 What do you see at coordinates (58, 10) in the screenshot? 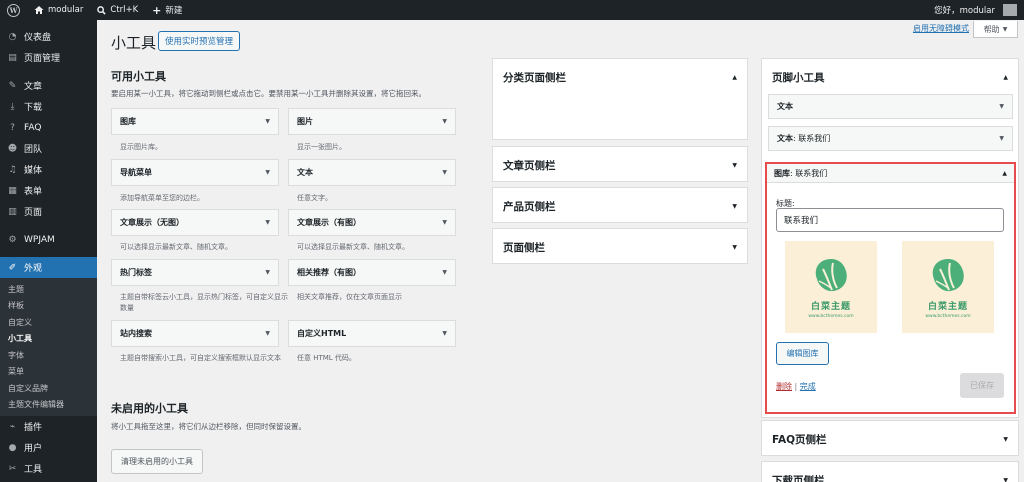
I see `site-name-link: modular` at bounding box center [58, 10].